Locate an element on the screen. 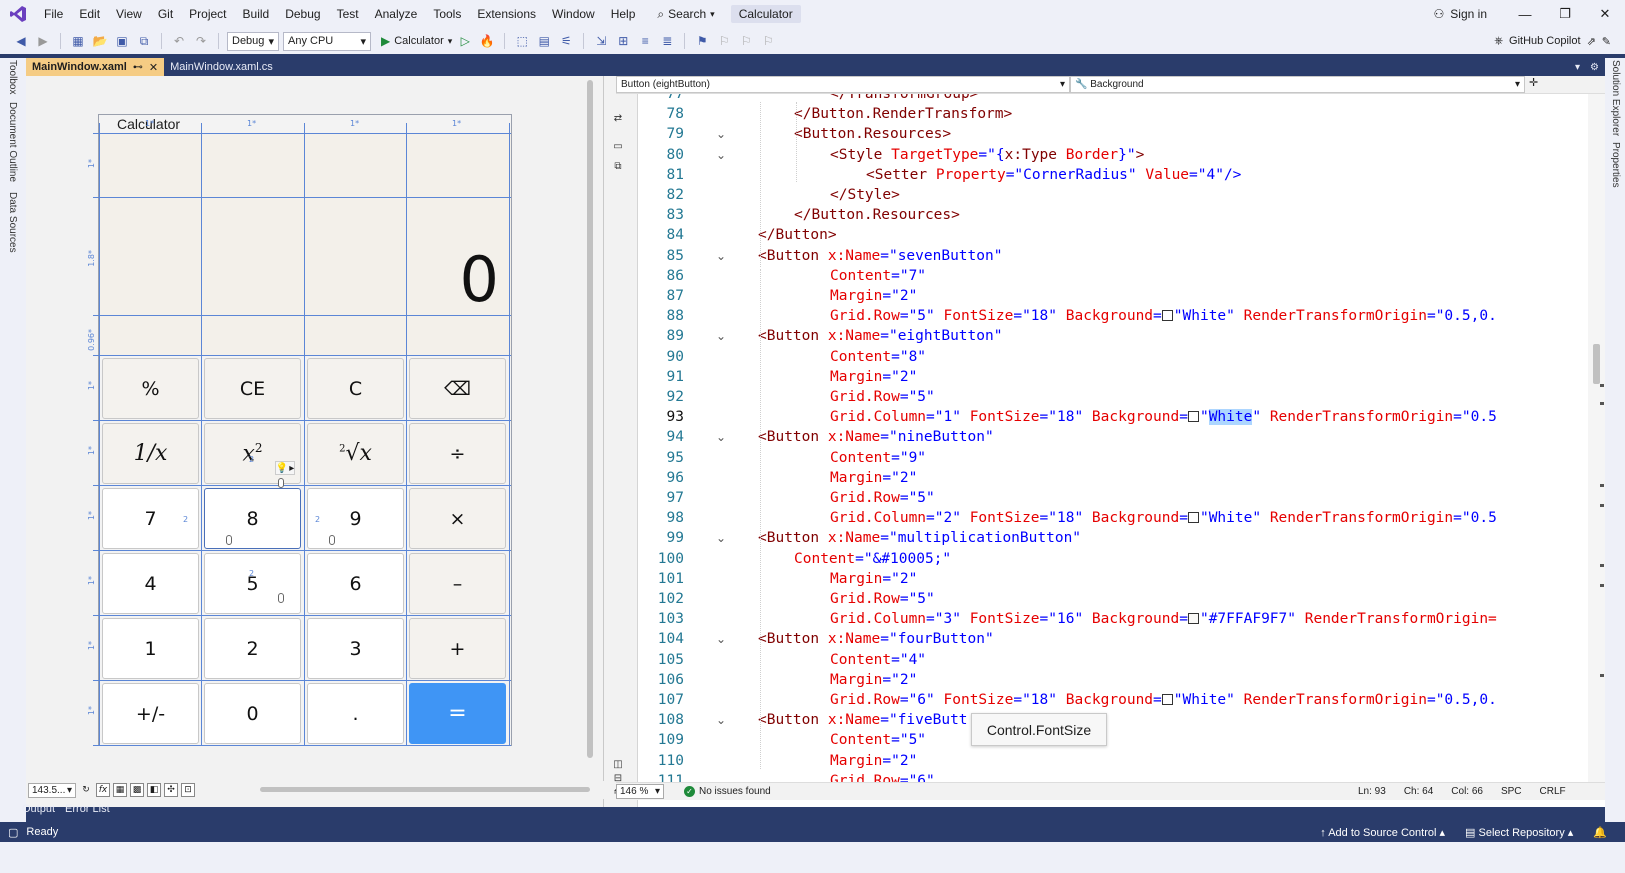  member-dropdown: 🔧 Background ▾ is located at coordinates (1297, 84).